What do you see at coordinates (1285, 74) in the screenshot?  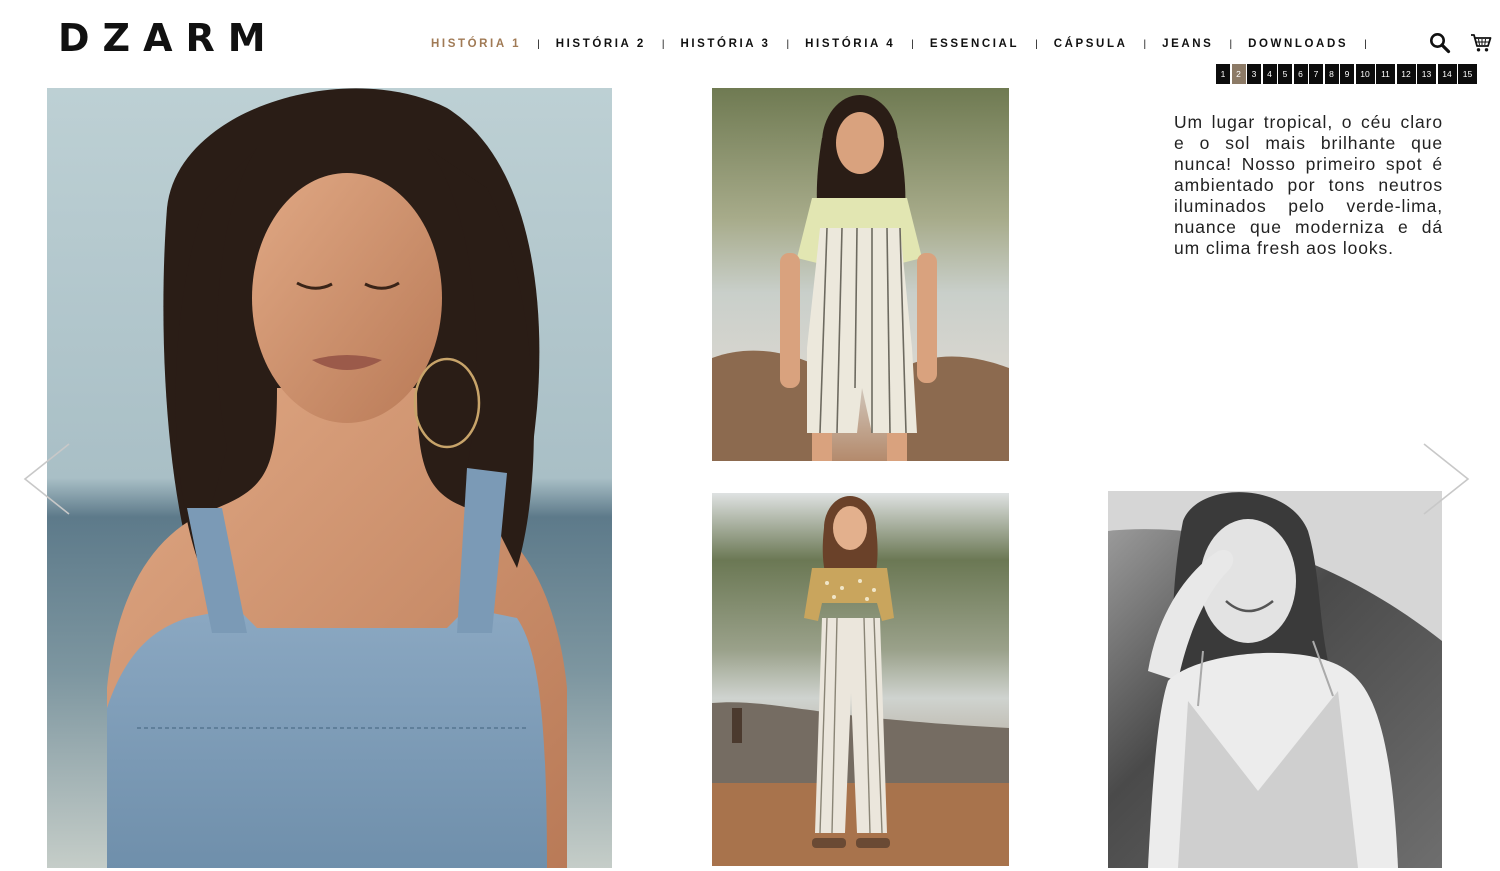 I see `page-number-5: 5` at bounding box center [1285, 74].